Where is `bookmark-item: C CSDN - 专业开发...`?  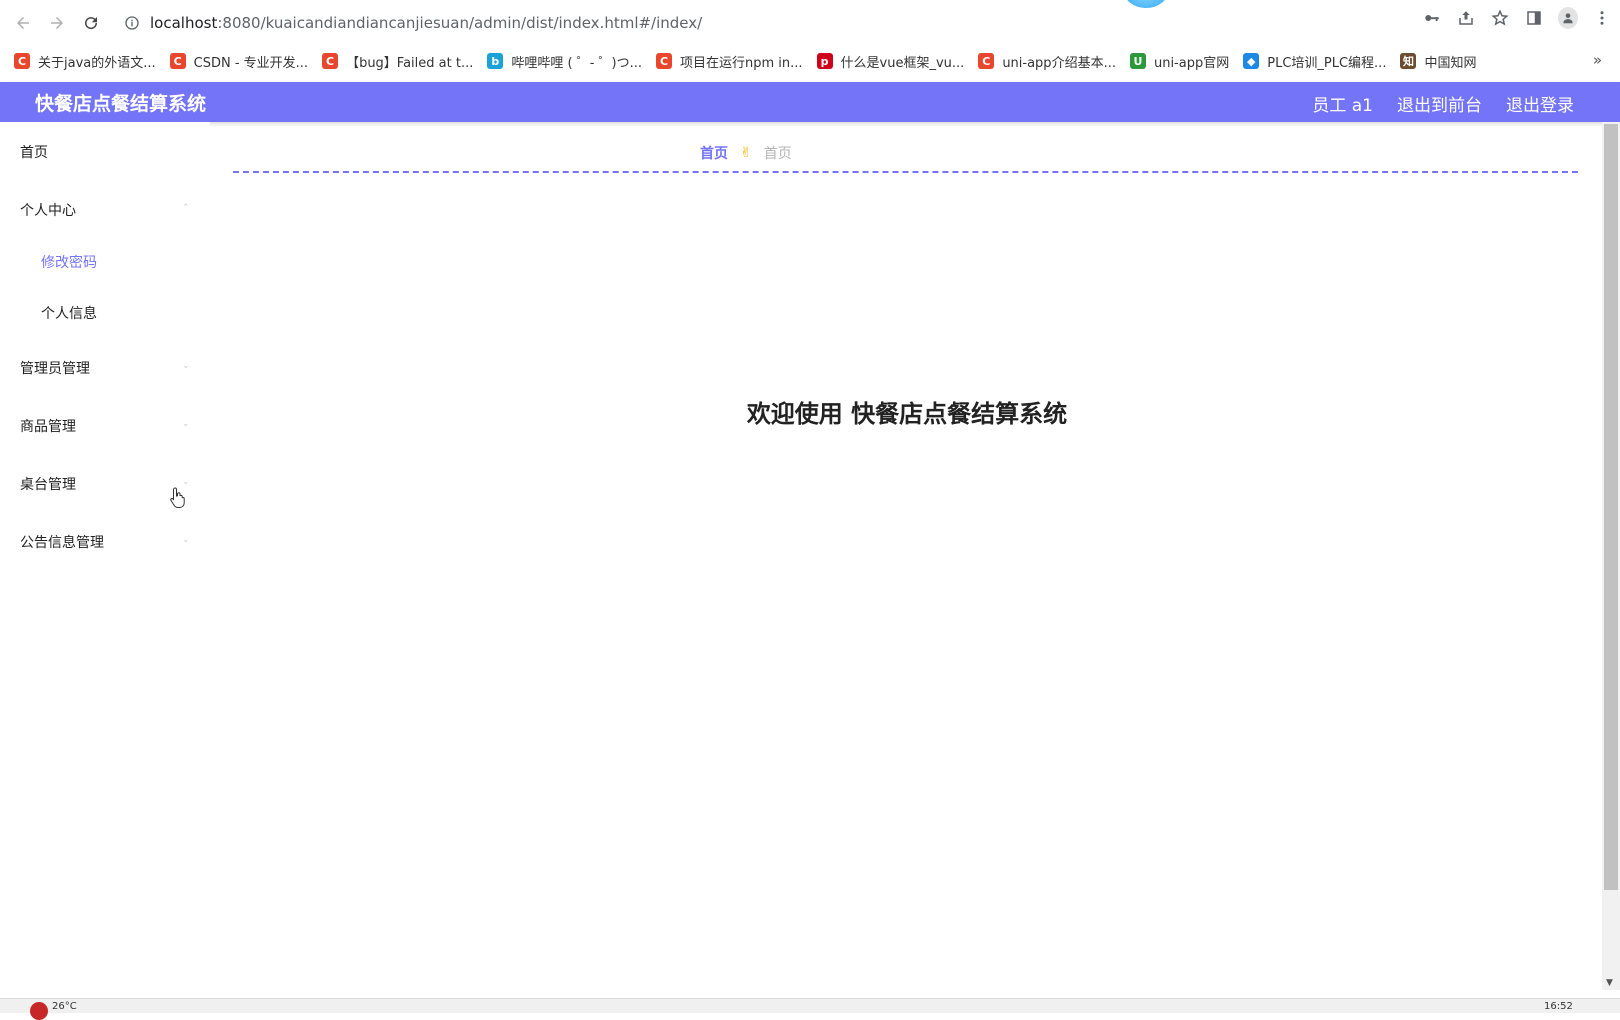 bookmark-item: C CSDN - 专业开发... is located at coordinates (239, 61).